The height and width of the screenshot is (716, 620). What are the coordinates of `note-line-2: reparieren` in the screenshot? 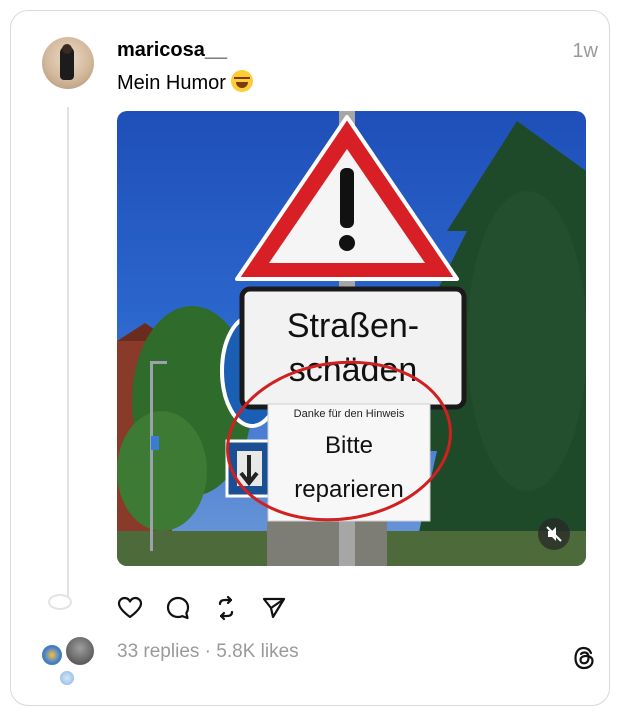 It's located at (348, 489).